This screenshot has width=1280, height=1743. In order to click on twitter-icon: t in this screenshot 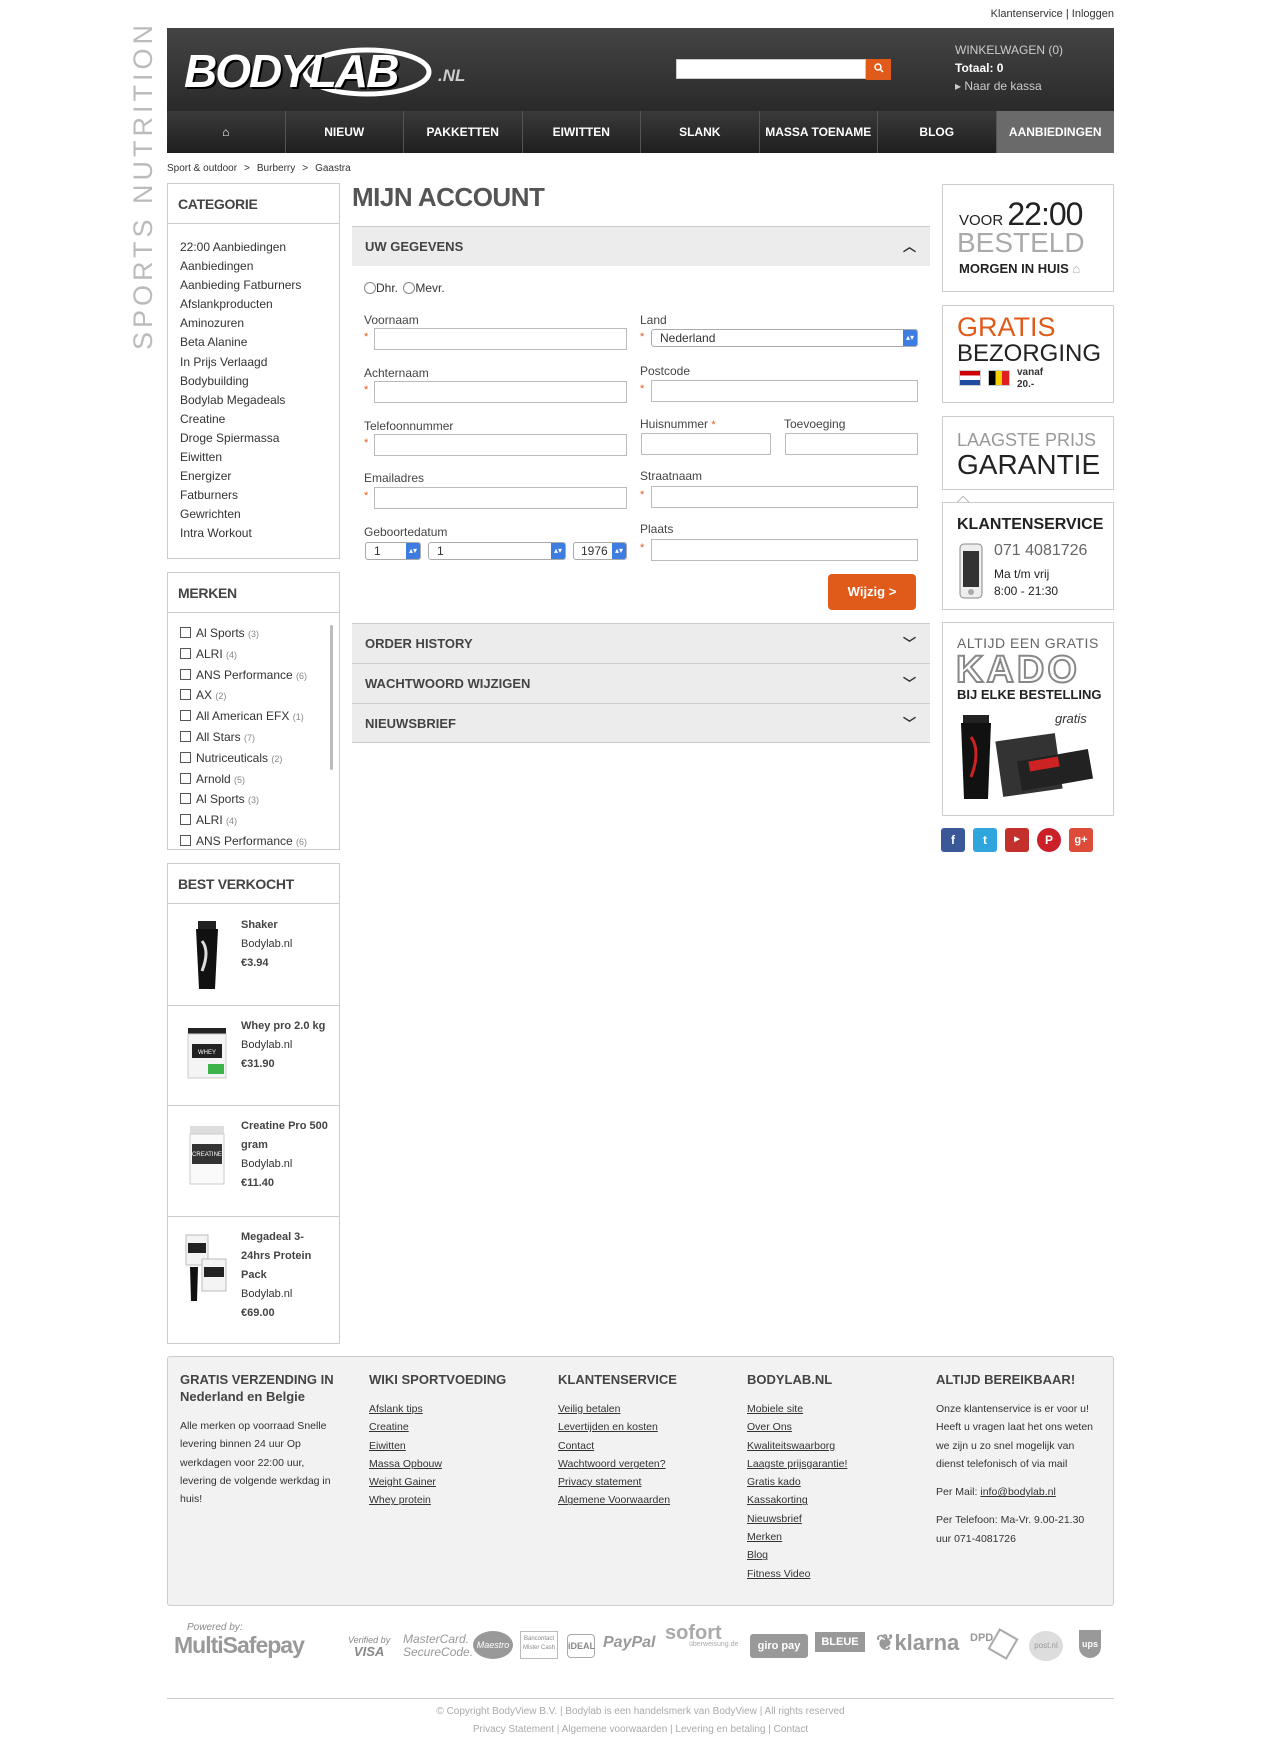, I will do `click(985, 840)`.